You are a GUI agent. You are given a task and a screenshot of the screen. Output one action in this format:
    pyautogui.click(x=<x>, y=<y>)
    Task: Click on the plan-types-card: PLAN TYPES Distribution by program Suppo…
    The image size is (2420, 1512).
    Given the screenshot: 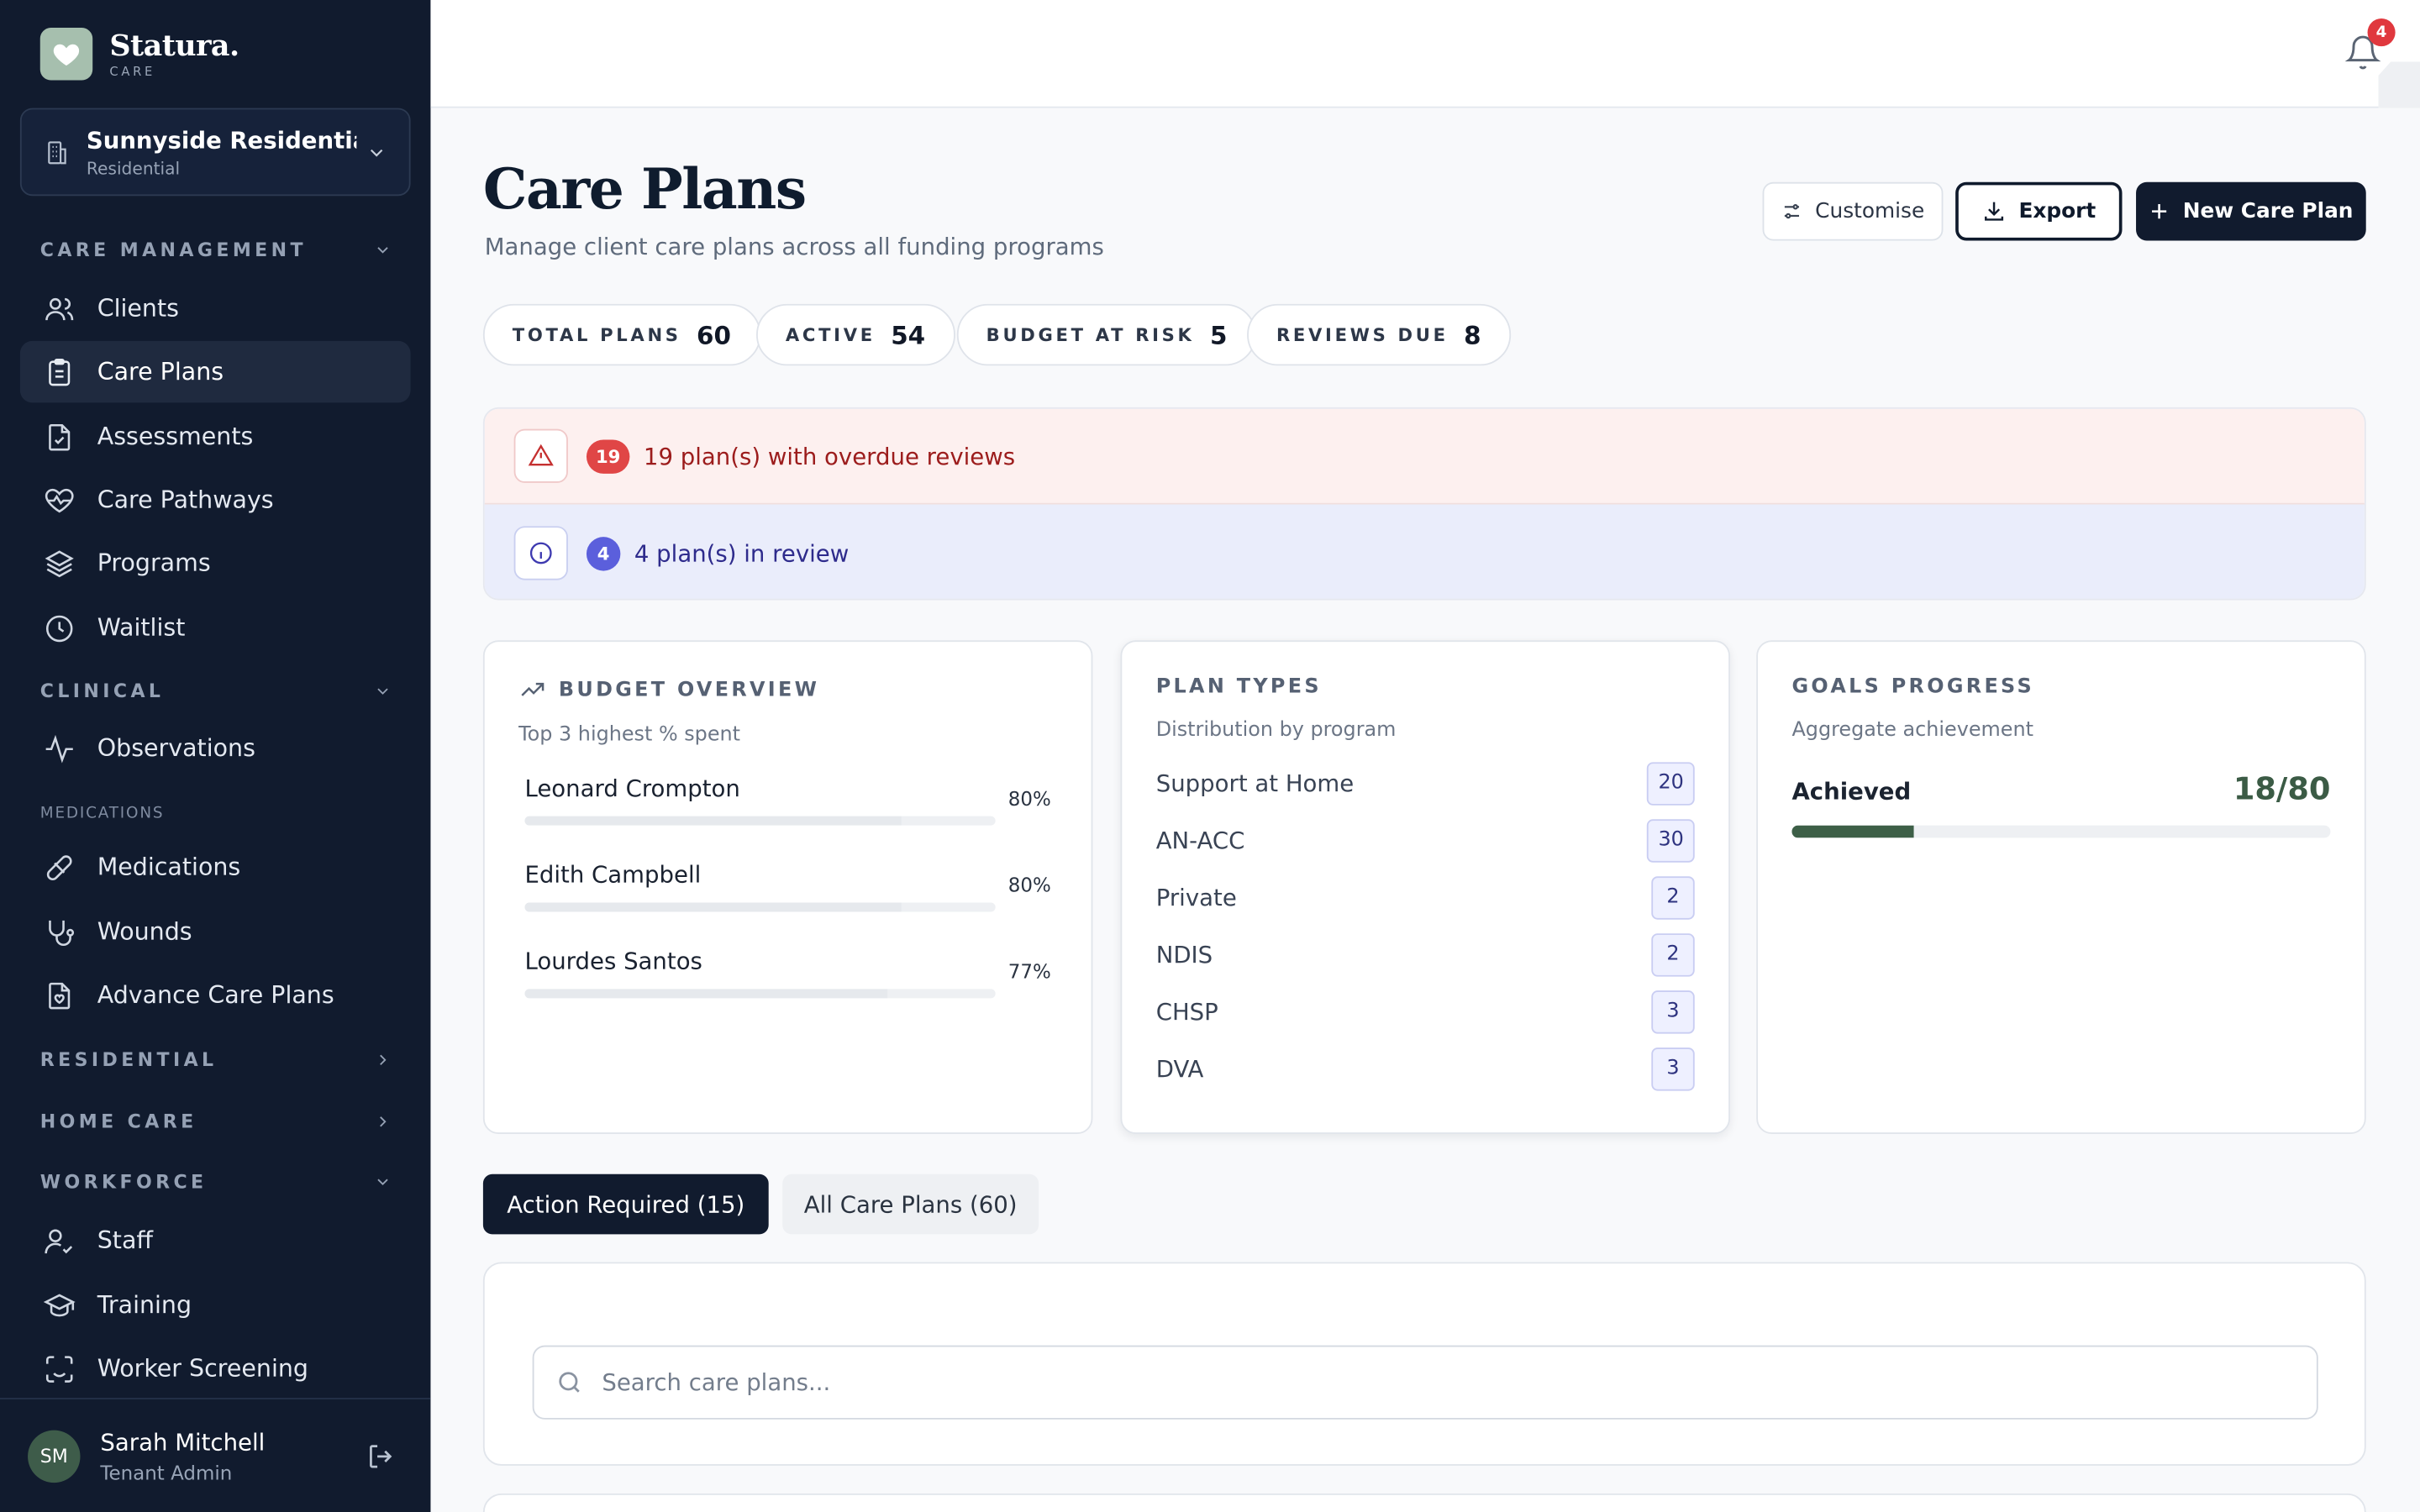 What is the action you would take?
    pyautogui.click(x=1425, y=887)
    